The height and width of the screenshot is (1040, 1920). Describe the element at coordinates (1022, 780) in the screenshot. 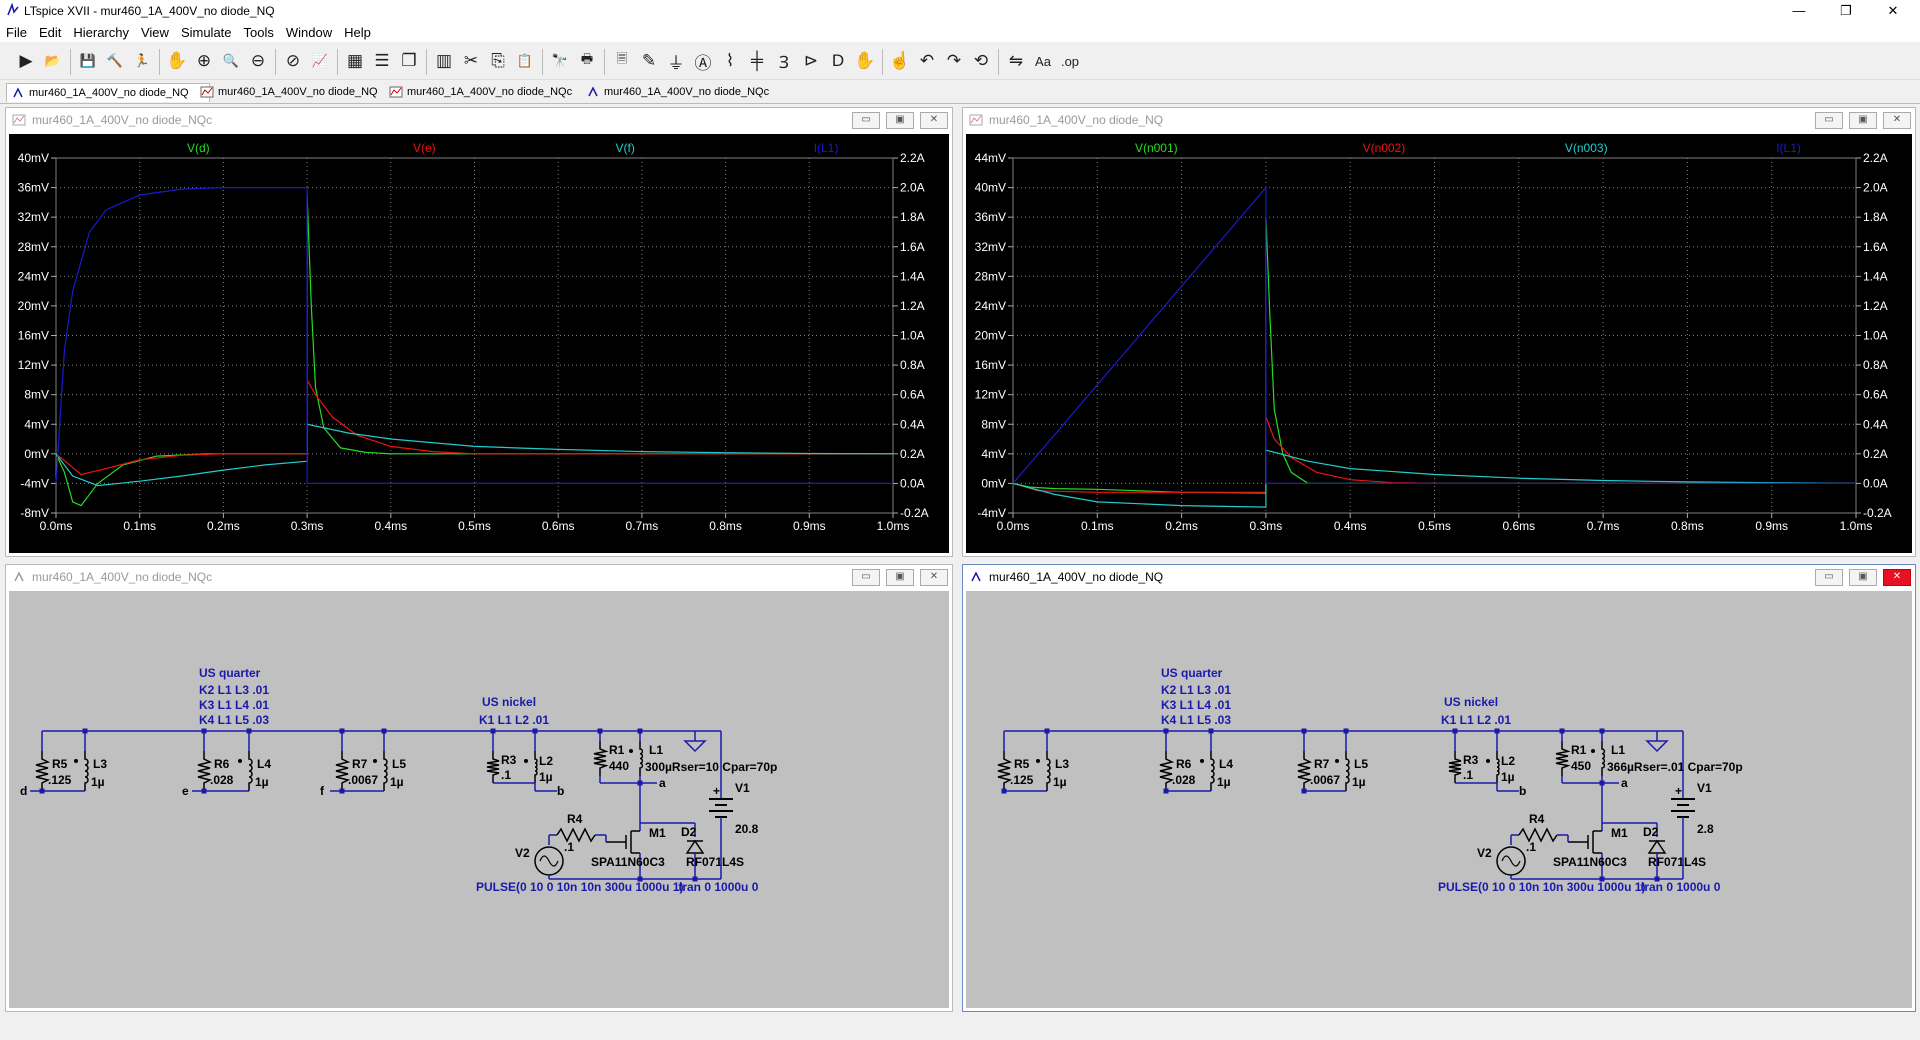

I see `component-value-label: .125` at that location.